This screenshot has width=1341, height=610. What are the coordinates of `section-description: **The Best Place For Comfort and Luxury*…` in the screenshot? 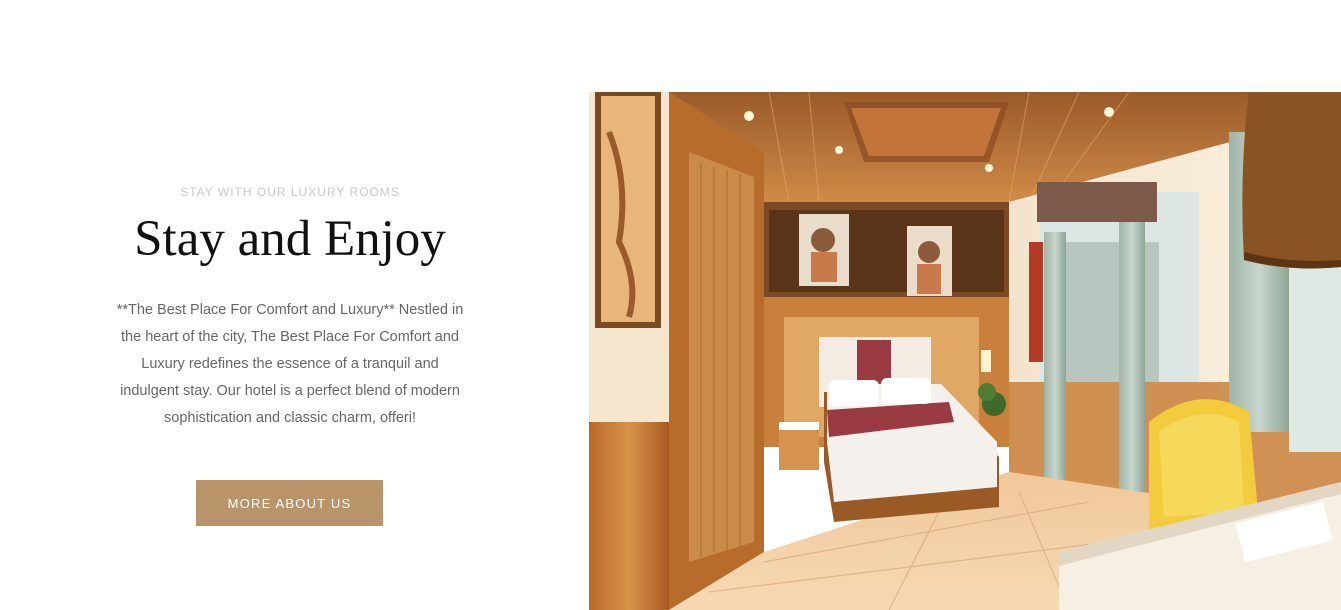 It's located at (290, 364).